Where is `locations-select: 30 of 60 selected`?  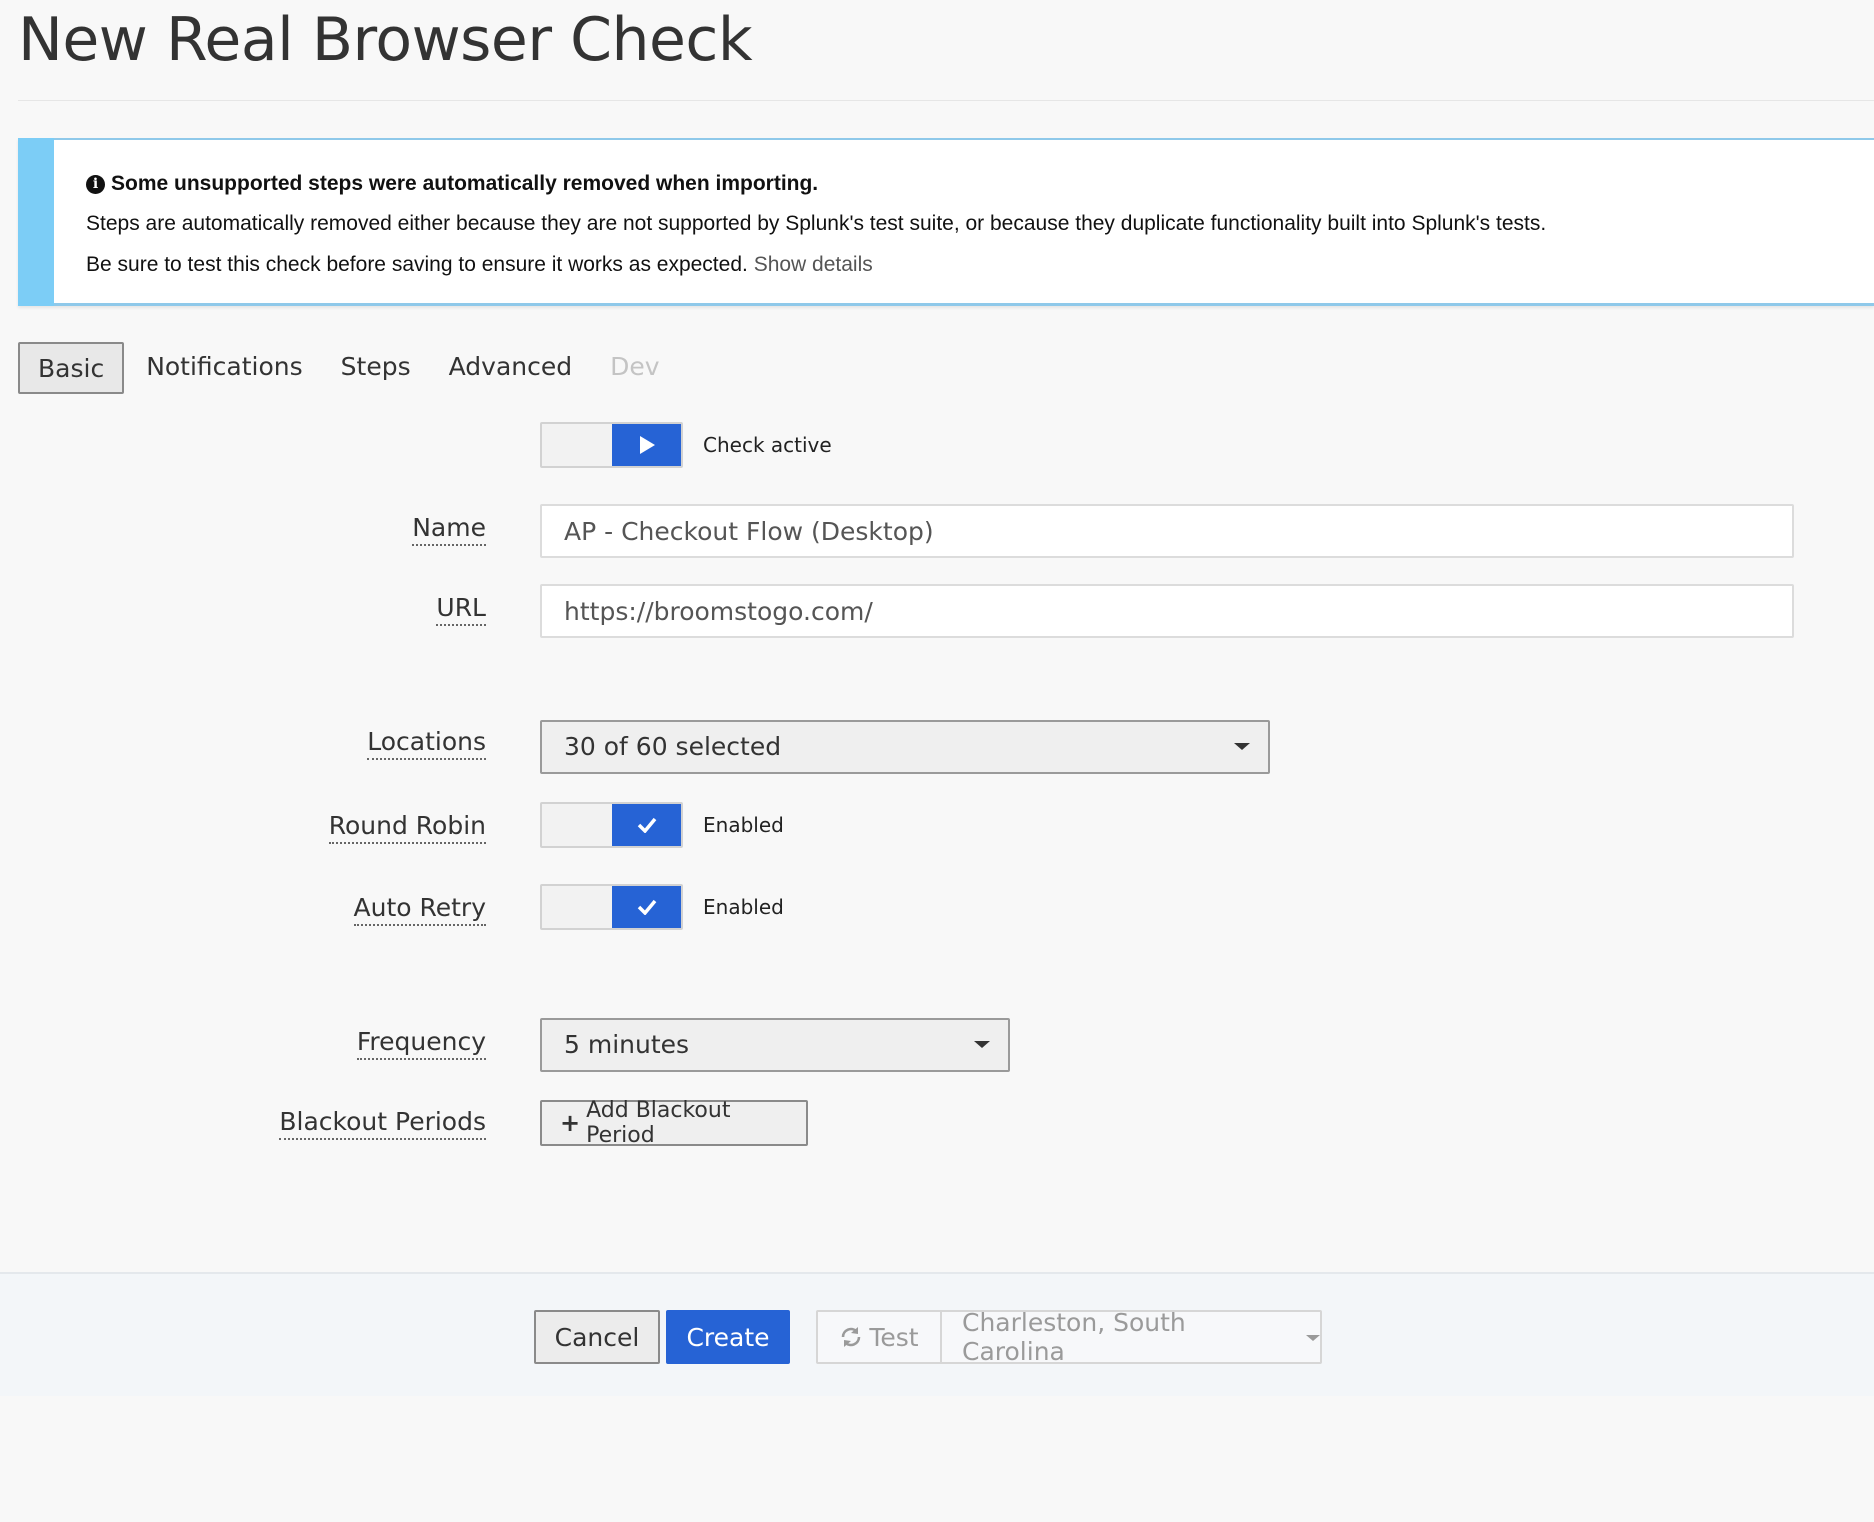
locations-select: 30 of 60 selected is located at coordinates (905, 747).